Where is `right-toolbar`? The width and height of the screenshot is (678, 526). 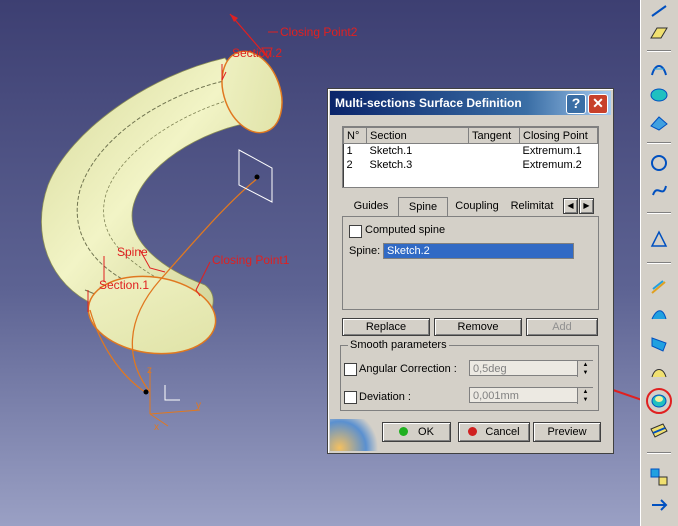
right-toolbar is located at coordinates (659, 263).